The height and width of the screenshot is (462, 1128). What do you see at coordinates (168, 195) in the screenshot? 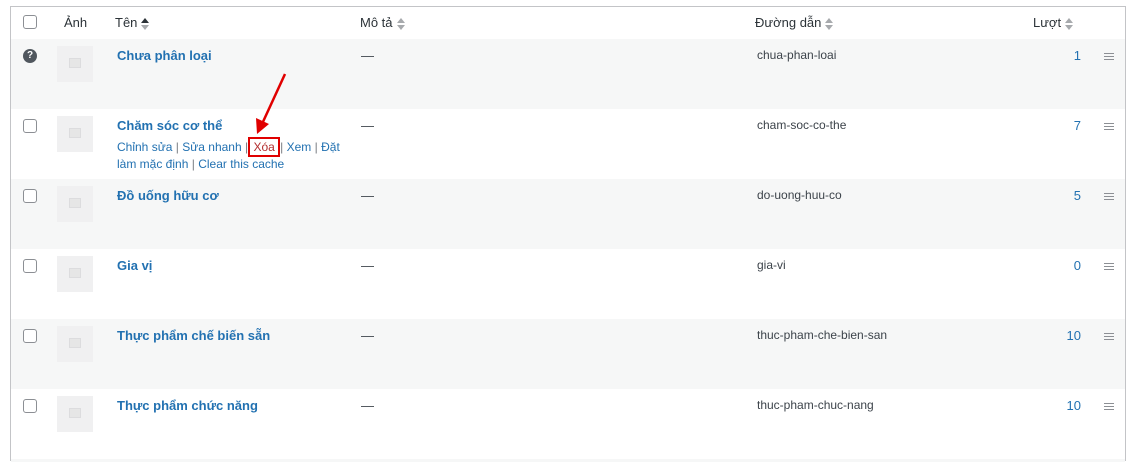
I see `category-name-link: Đồ uống hữu cơ` at bounding box center [168, 195].